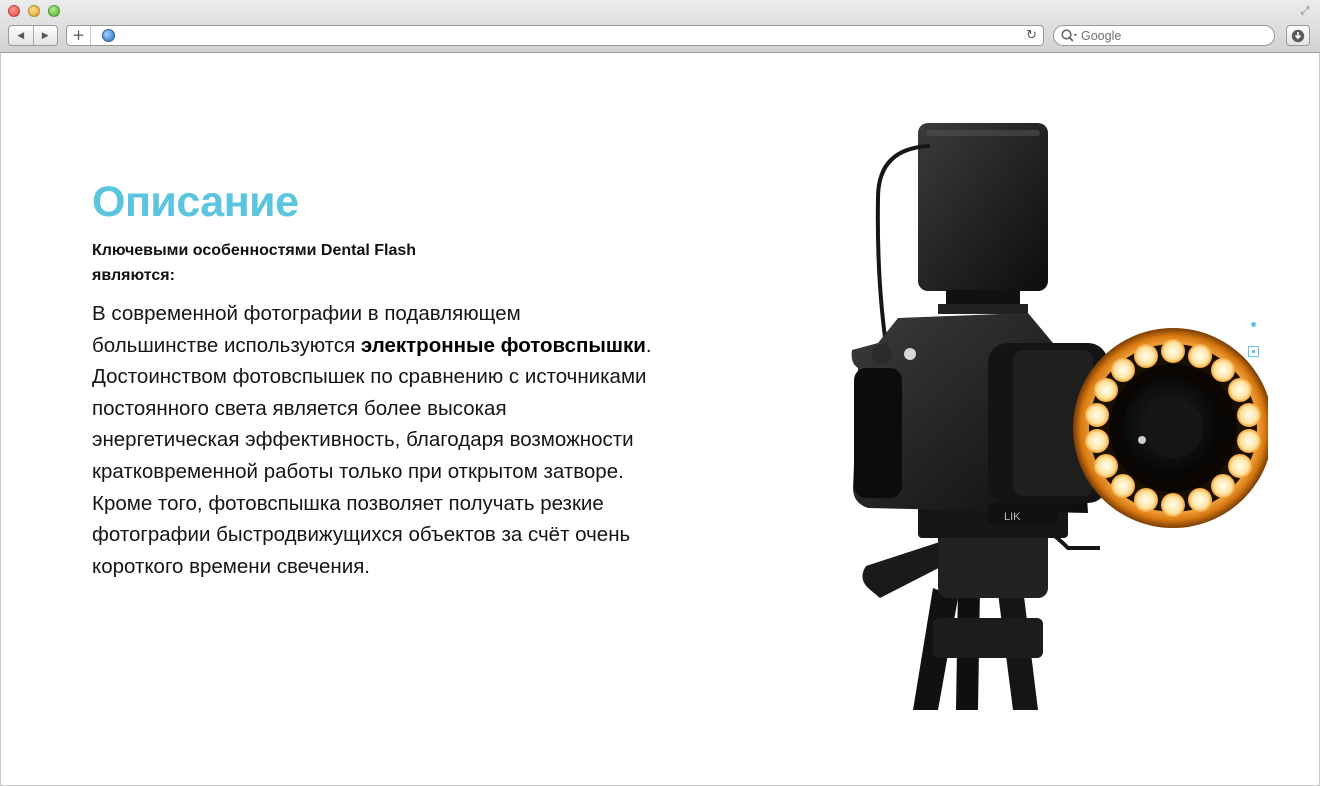  What do you see at coordinates (1253, 351) in the screenshot?
I see `slide-square-indicator` at bounding box center [1253, 351].